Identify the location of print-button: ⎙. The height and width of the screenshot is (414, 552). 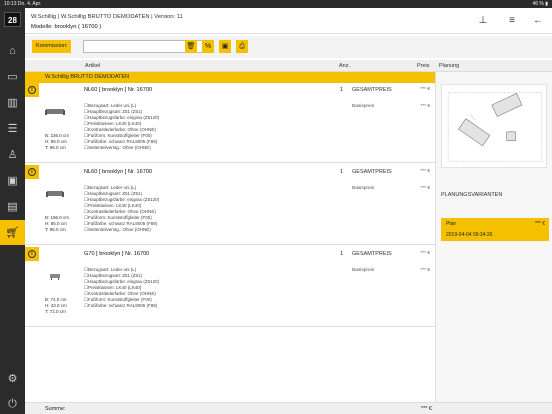
(242, 46).